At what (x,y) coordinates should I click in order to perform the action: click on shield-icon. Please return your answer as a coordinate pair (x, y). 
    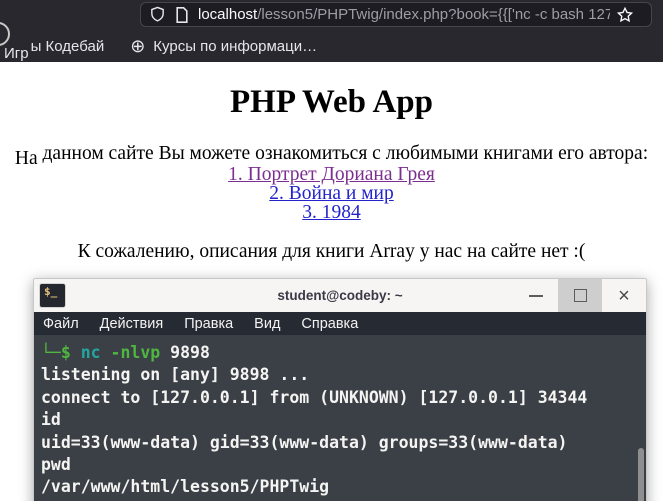
    Looking at the image, I should click on (157, 14).